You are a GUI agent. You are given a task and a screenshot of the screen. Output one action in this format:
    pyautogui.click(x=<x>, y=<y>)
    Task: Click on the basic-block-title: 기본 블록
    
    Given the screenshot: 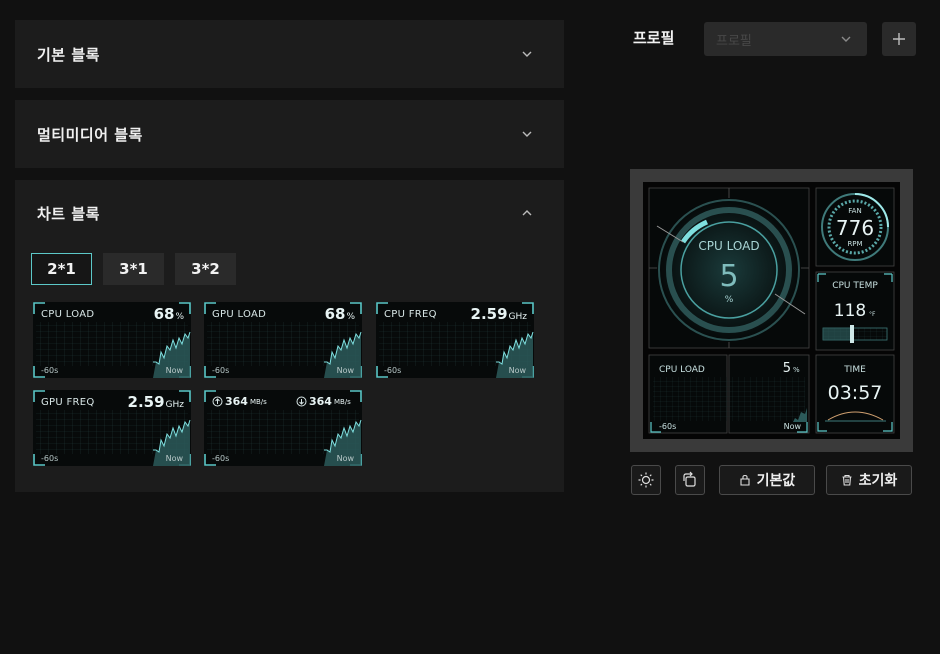 What is the action you would take?
    pyautogui.click(x=68, y=55)
    